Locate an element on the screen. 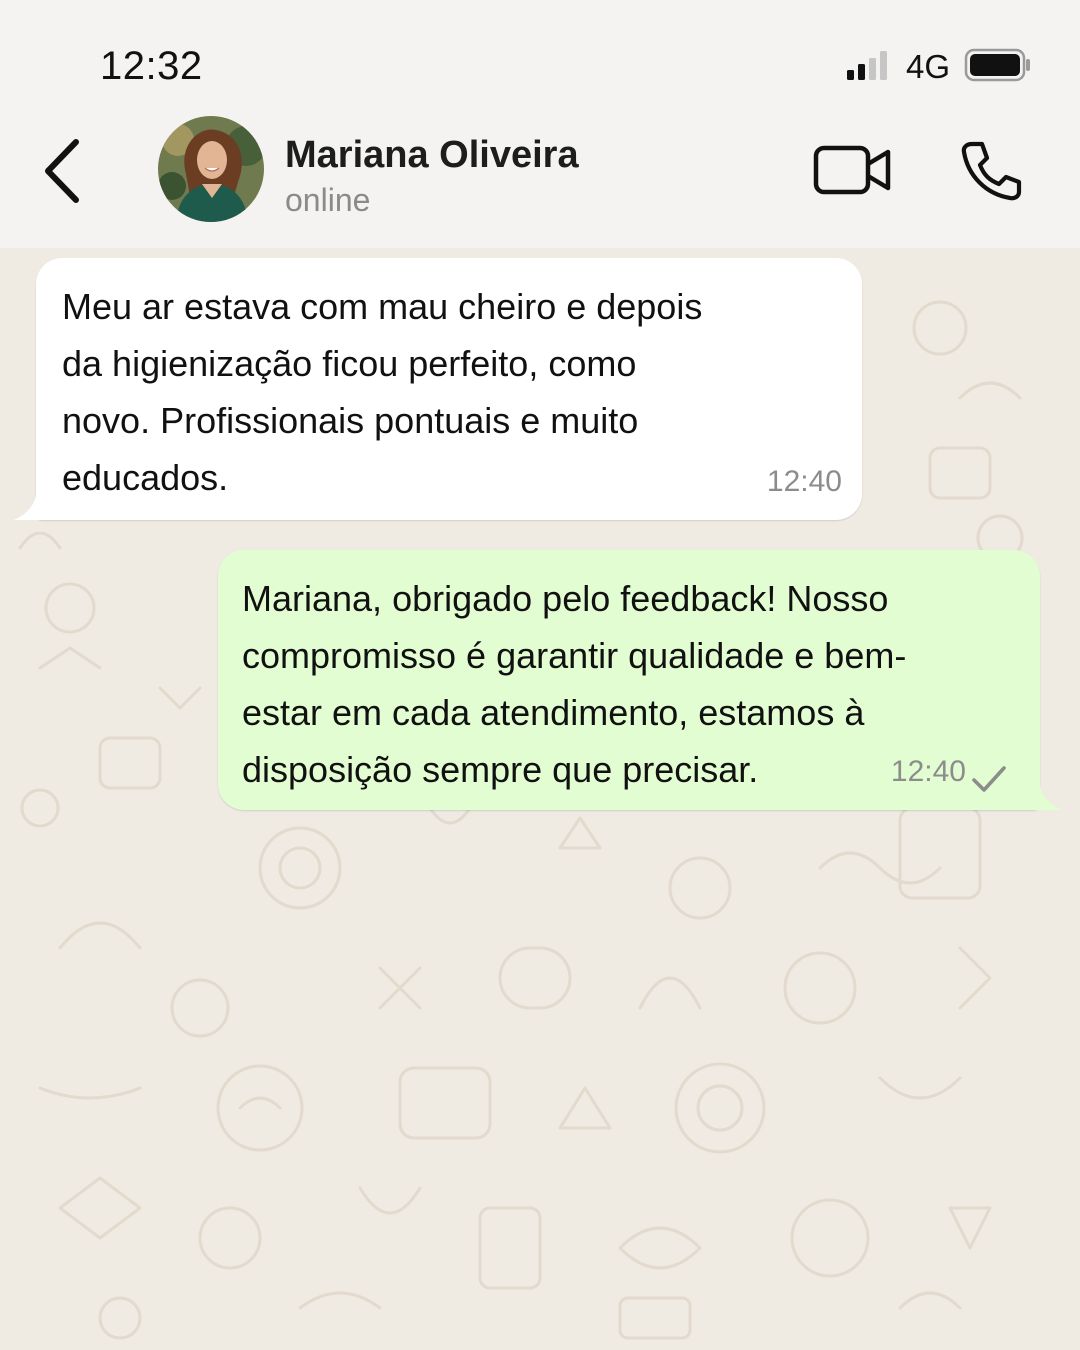  status-bar: 12:32 4G is located at coordinates (540, 55).